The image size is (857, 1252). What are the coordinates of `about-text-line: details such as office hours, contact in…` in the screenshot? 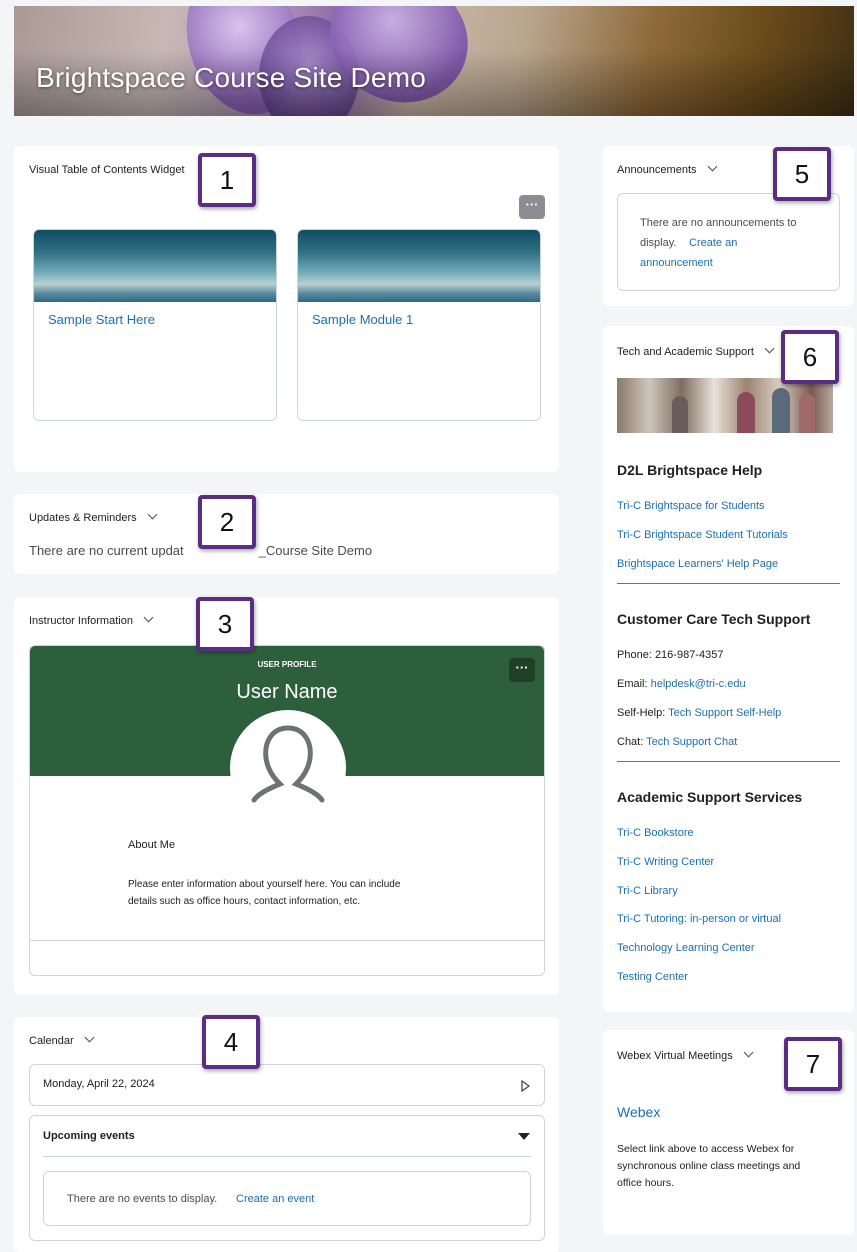 It's located at (244, 901).